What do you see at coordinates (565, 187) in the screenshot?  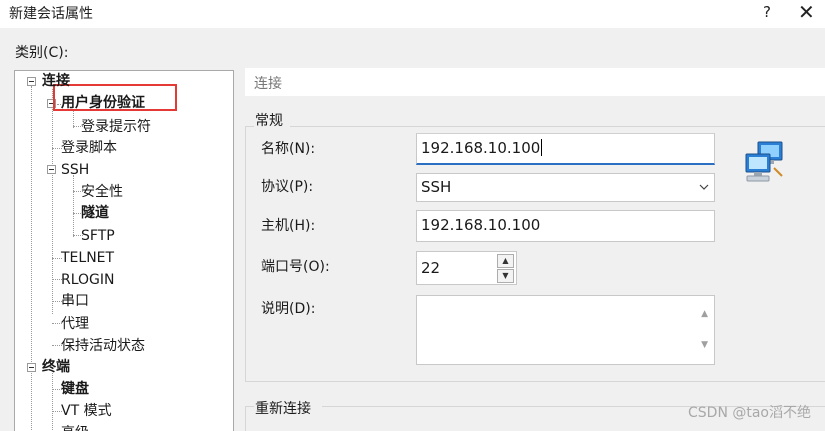 I see `protocol-select: SSH` at bounding box center [565, 187].